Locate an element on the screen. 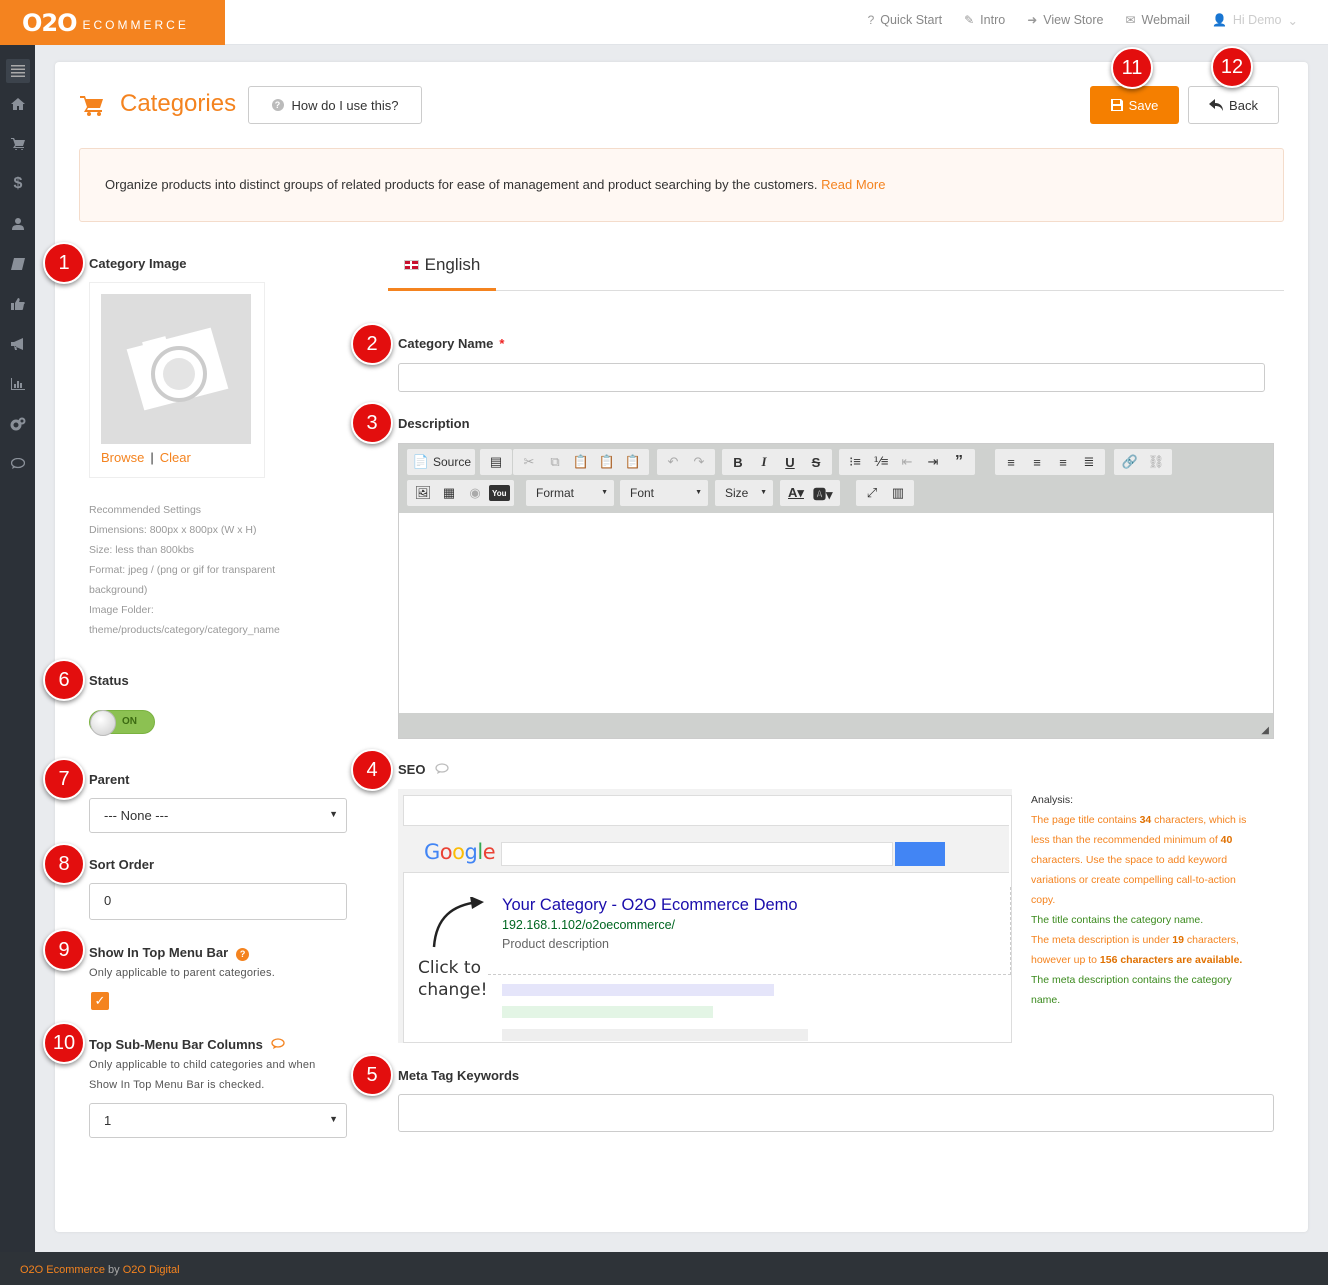  nav-view-store-label: View Store is located at coordinates (1073, 20).